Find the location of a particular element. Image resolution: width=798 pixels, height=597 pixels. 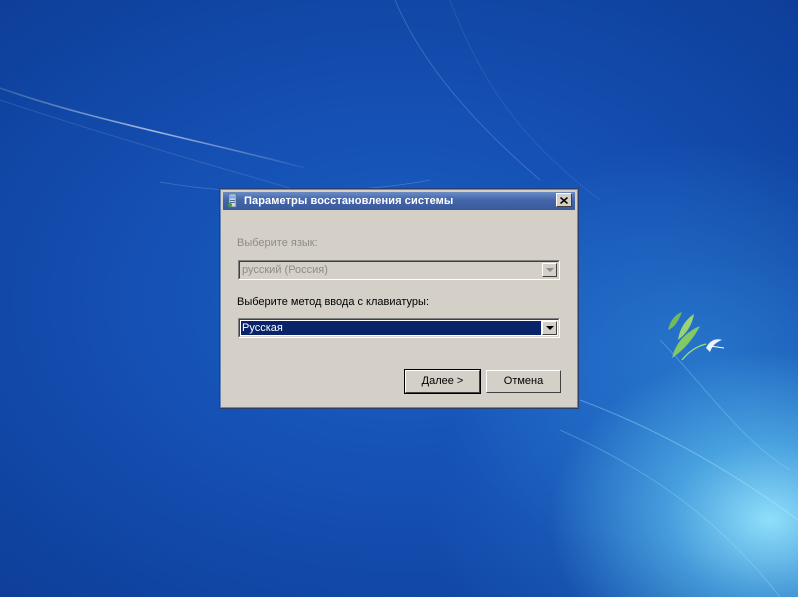

close-icon is located at coordinates (564, 200).